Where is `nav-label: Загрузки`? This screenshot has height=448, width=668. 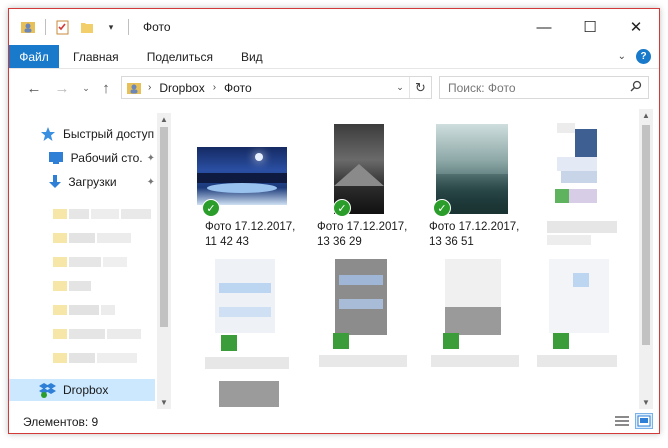 nav-label: Загрузки is located at coordinates (92, 182).